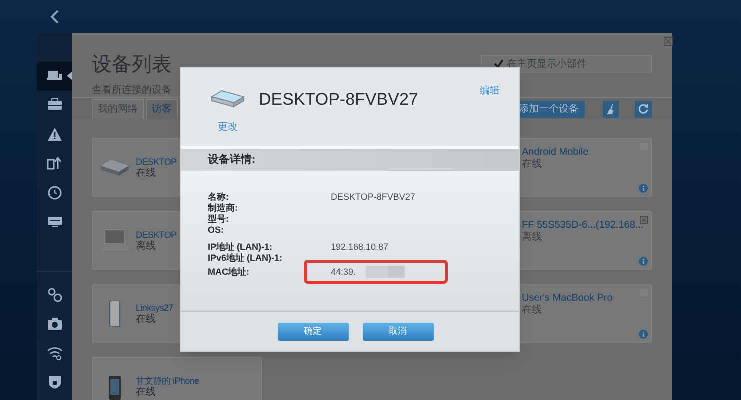 The image size is (741, 400). Describe the element at coordinates (313, 331) in the screenshot. I see `dialog-button: 确定` at that location.